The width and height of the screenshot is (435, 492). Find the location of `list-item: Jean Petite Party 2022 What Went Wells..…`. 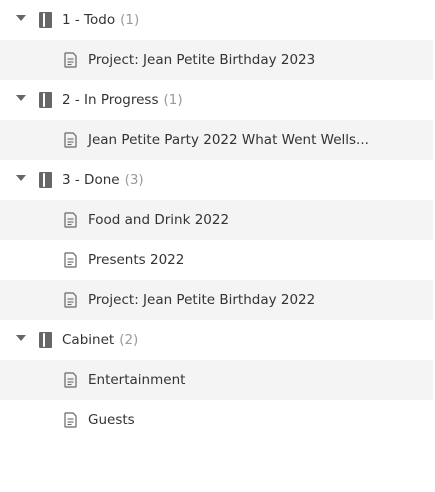

list-item: Jean Petite Party 2022 What Went Wells..… is located at coordinates (216, 140).